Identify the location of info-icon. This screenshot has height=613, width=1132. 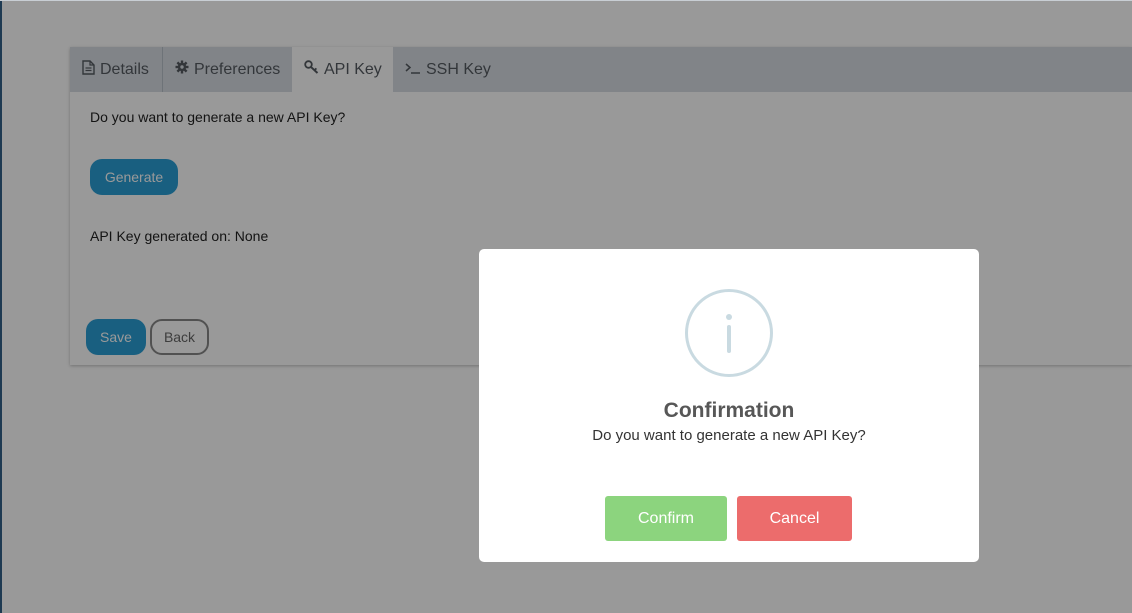
(729, 333).